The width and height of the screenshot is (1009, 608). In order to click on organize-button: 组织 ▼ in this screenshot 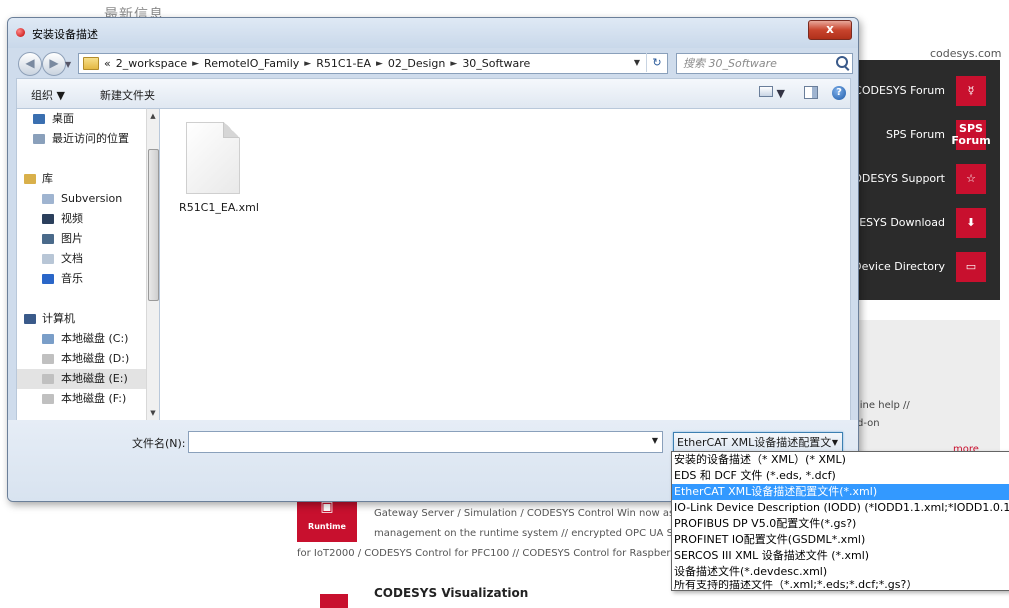, I will do `click(48, 95)`.